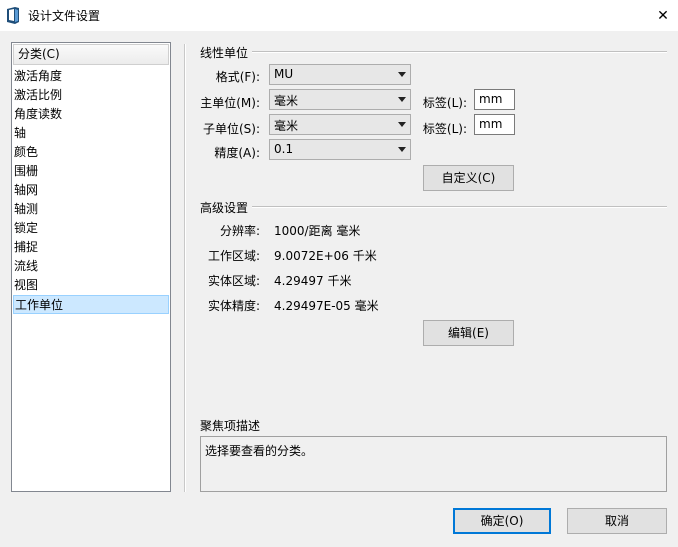  I want to click on window-title: 设计文件设置, so click(64, 16).